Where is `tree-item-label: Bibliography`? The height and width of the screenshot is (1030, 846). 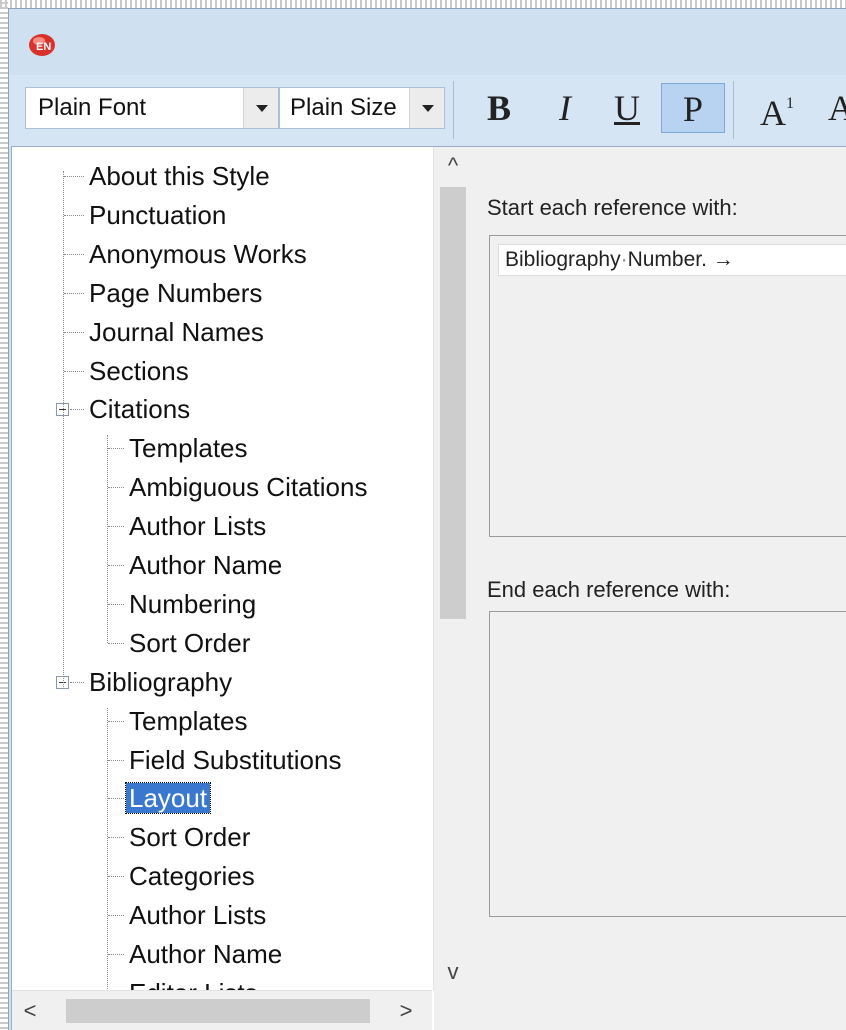 tree-item-label: Bibliography is located at coordinates (161, 681).